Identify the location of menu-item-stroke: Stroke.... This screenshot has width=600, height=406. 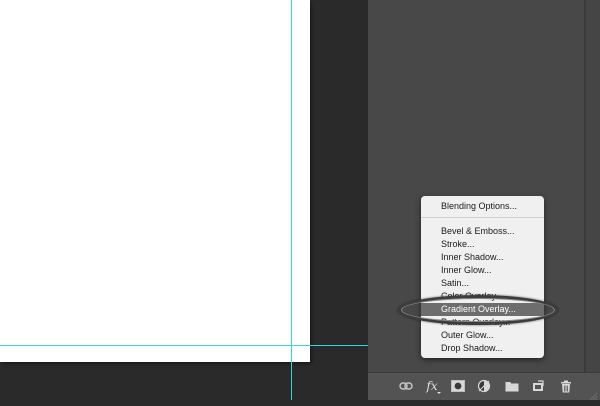
(482, 244).